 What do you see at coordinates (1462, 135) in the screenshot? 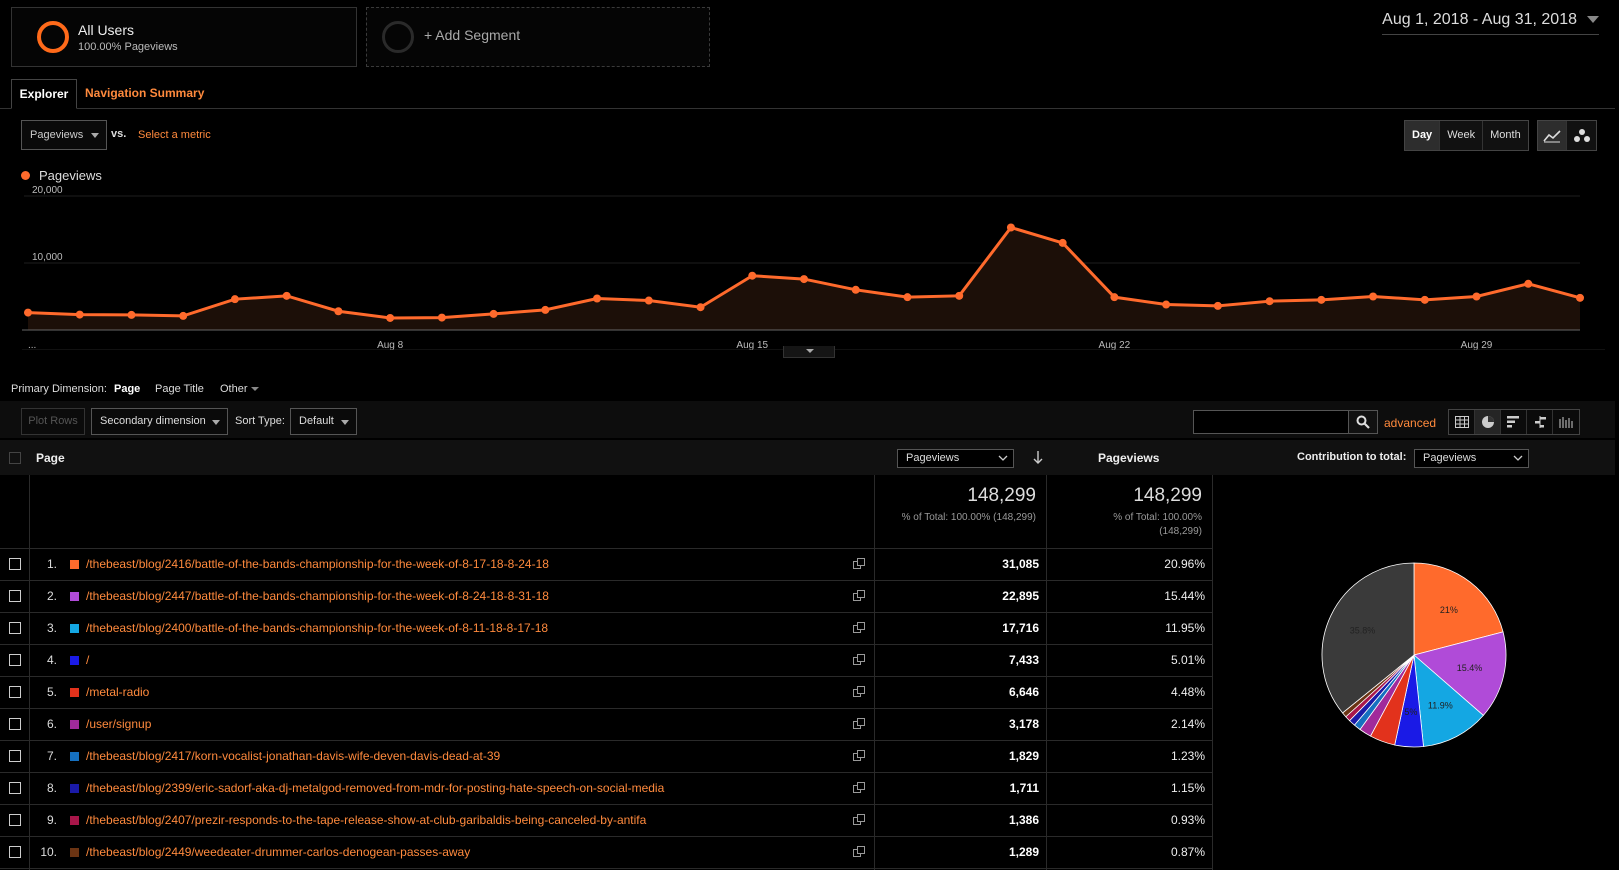
I see `week-button: Week` at bounding box center [1462, 135].